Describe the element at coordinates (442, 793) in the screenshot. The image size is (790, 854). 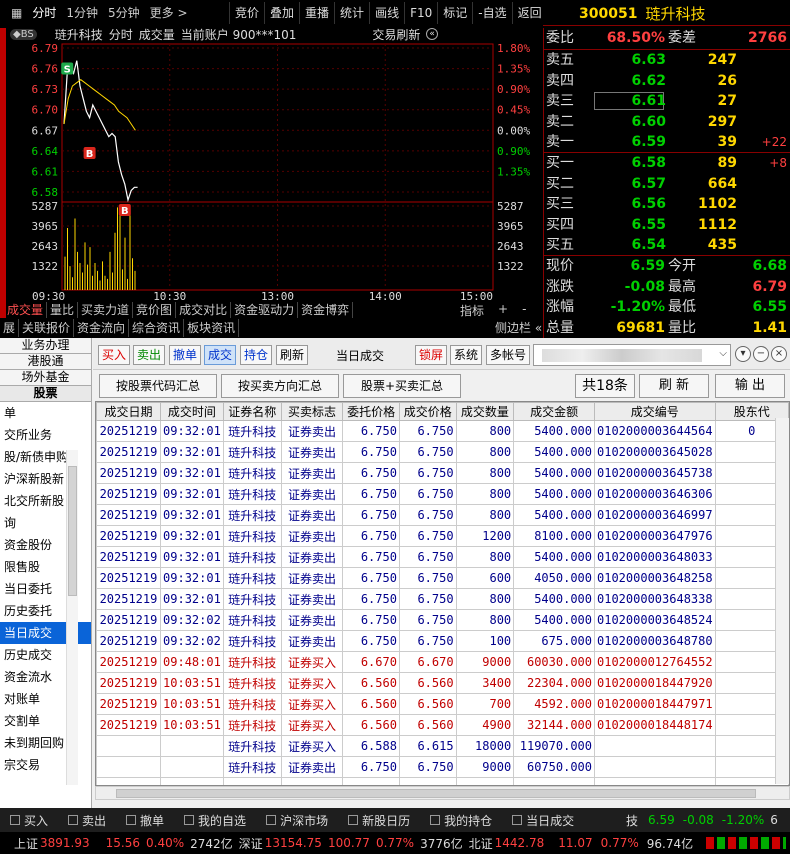
I see `table-horizontal-scrollbar` at that location.